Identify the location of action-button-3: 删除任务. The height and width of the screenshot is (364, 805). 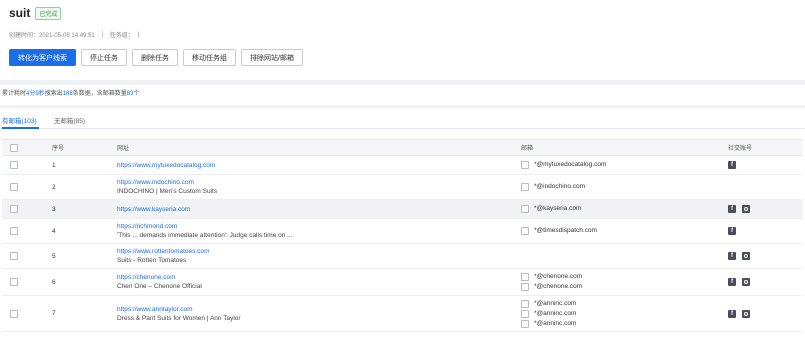
(155, 57).